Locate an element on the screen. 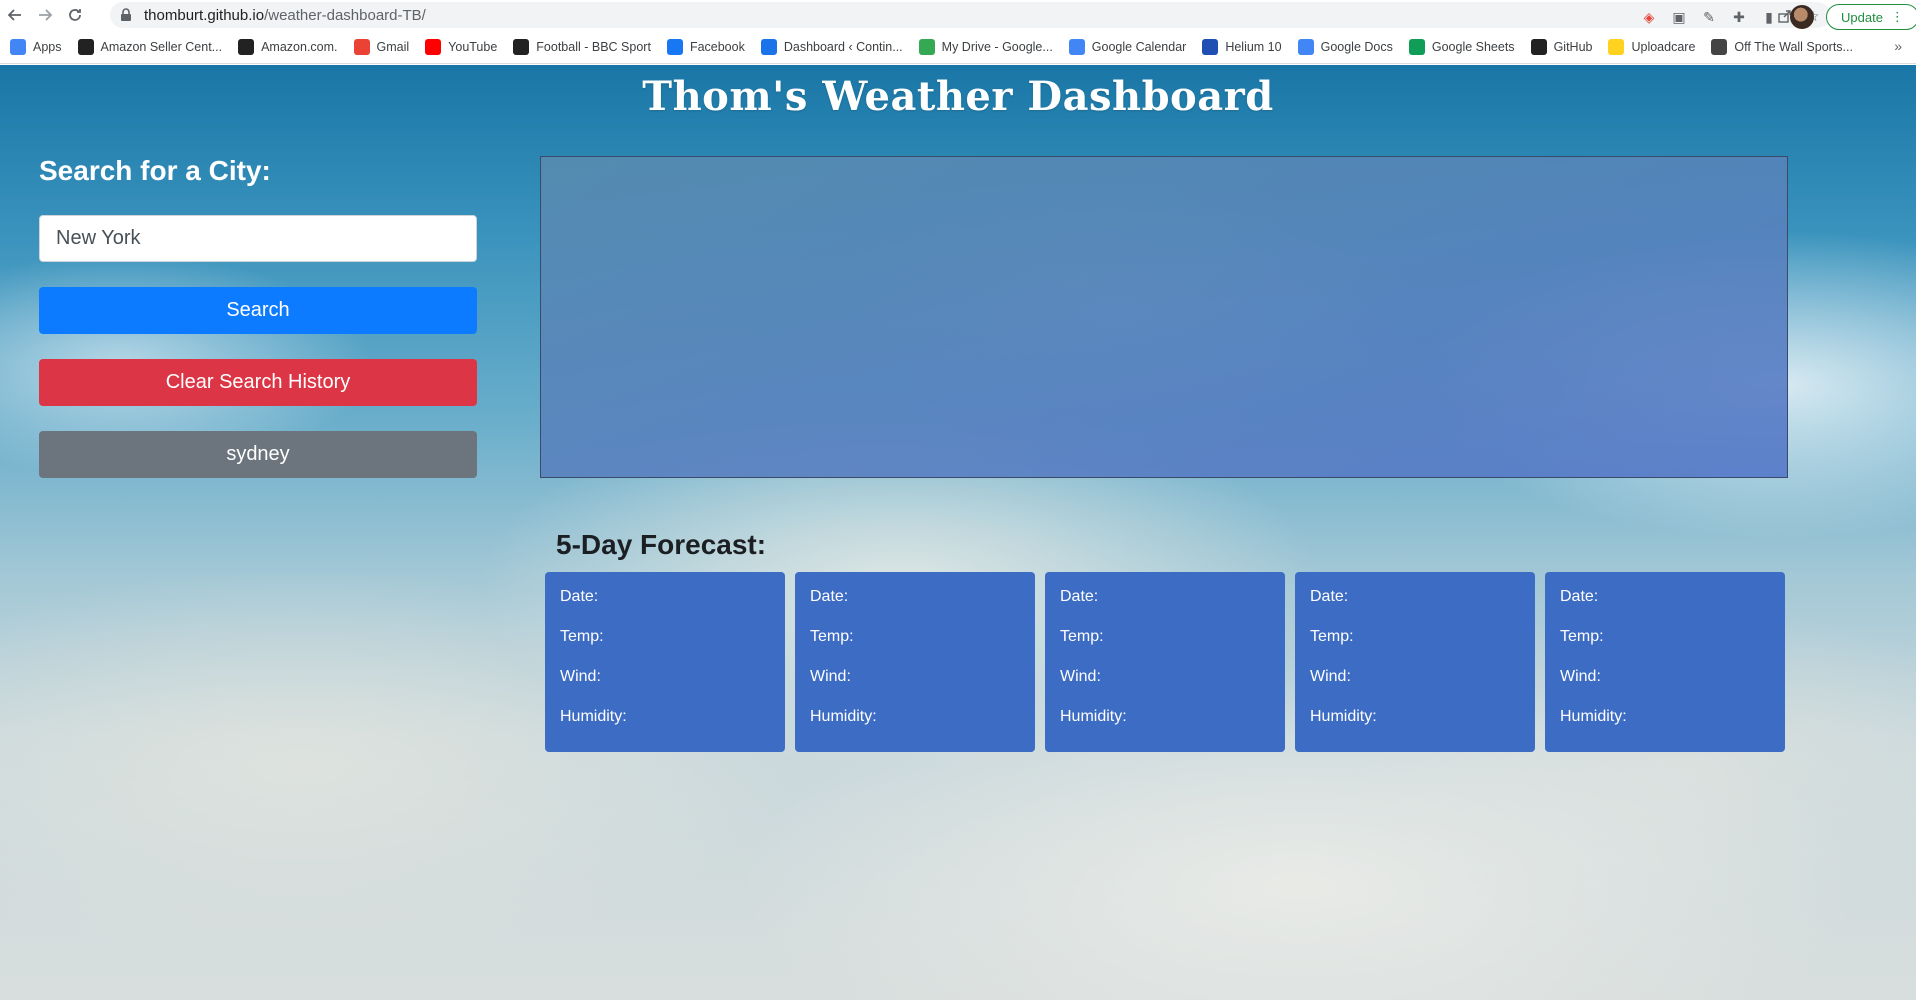 Image resolution: width=1916 pixels, height=1000 pixels. apps-grid-icon is located at coordinates (18, 46).